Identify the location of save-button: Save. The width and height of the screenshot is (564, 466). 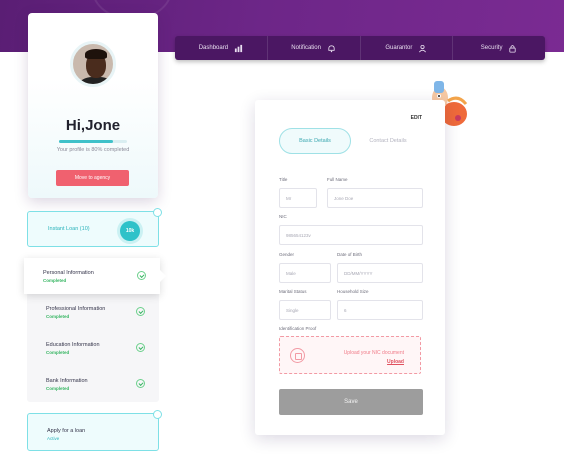
(351, 402).